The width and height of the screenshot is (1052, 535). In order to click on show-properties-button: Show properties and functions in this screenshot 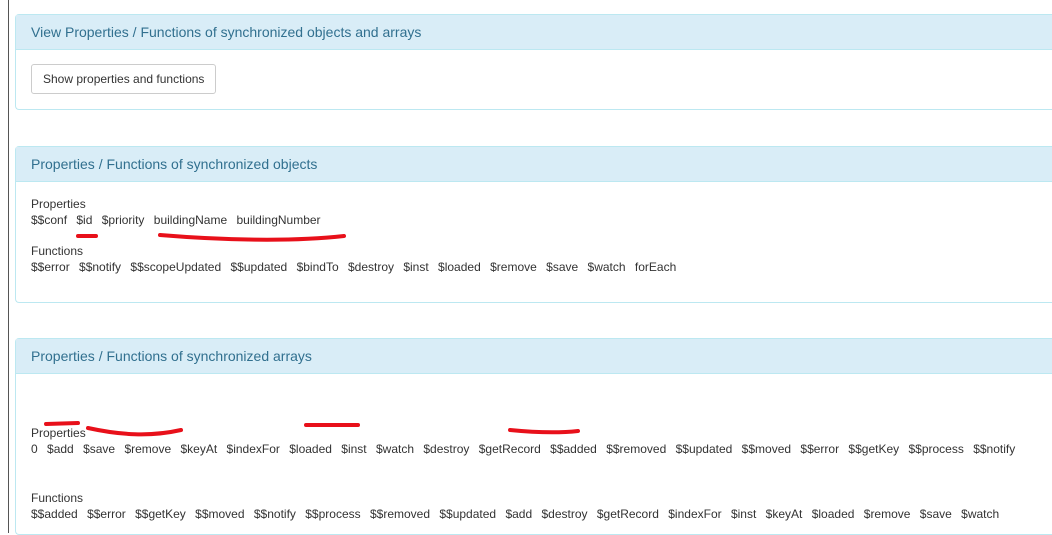, I will do `click(124, 79)`.